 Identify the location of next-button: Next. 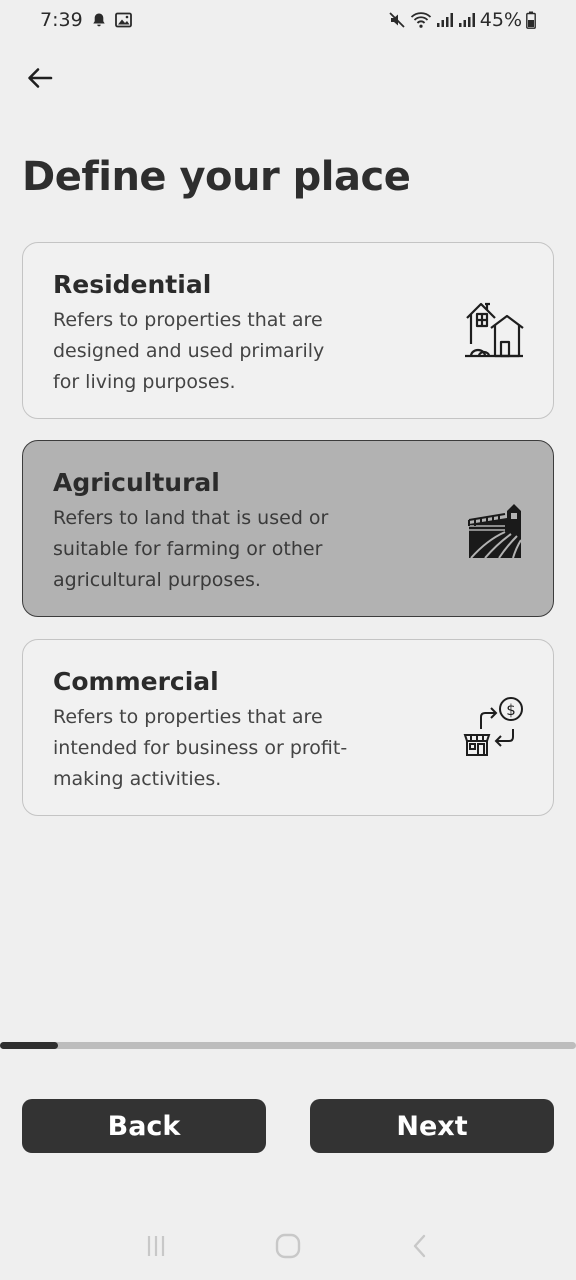
(432, 1126).